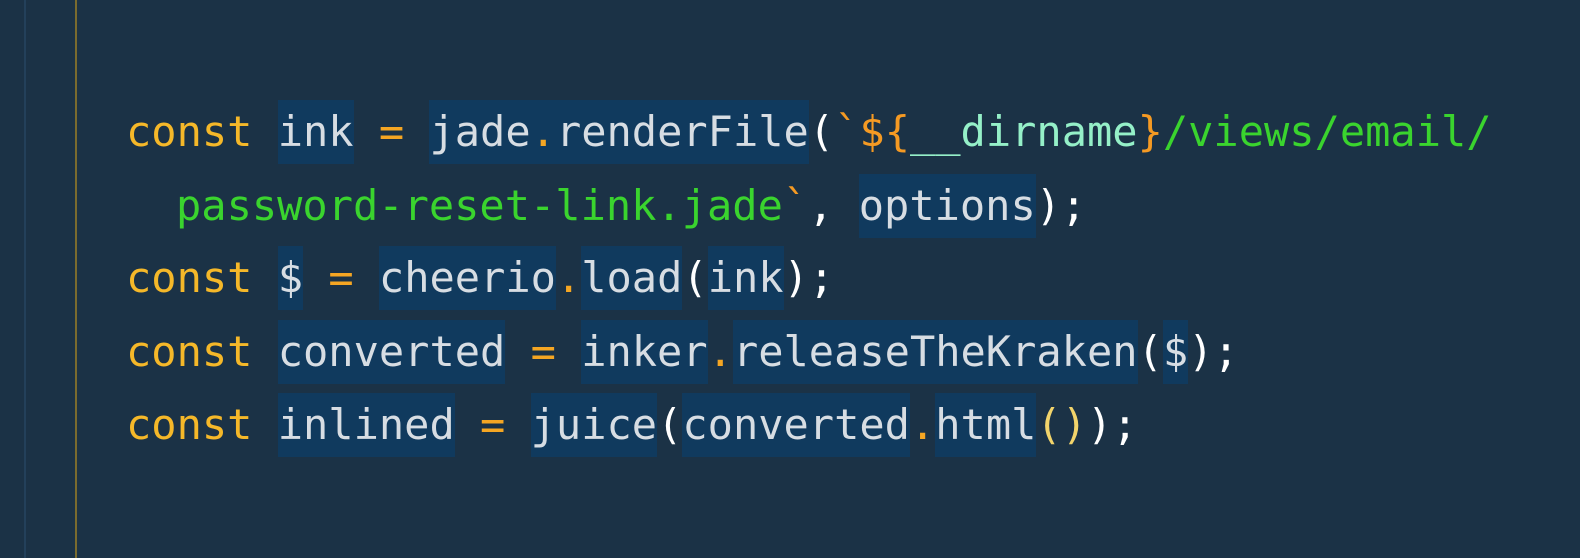  What do you see at coordinates (479, 205) in the screenshot?
I see `code-token: password-reset-link.jade` at bounding box center [479, 205].